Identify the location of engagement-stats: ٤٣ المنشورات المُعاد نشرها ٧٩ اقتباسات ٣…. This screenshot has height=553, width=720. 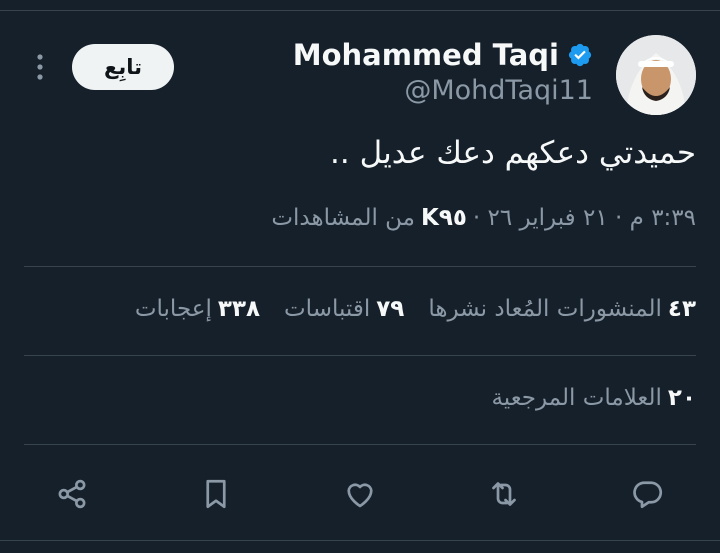
(415, 309).